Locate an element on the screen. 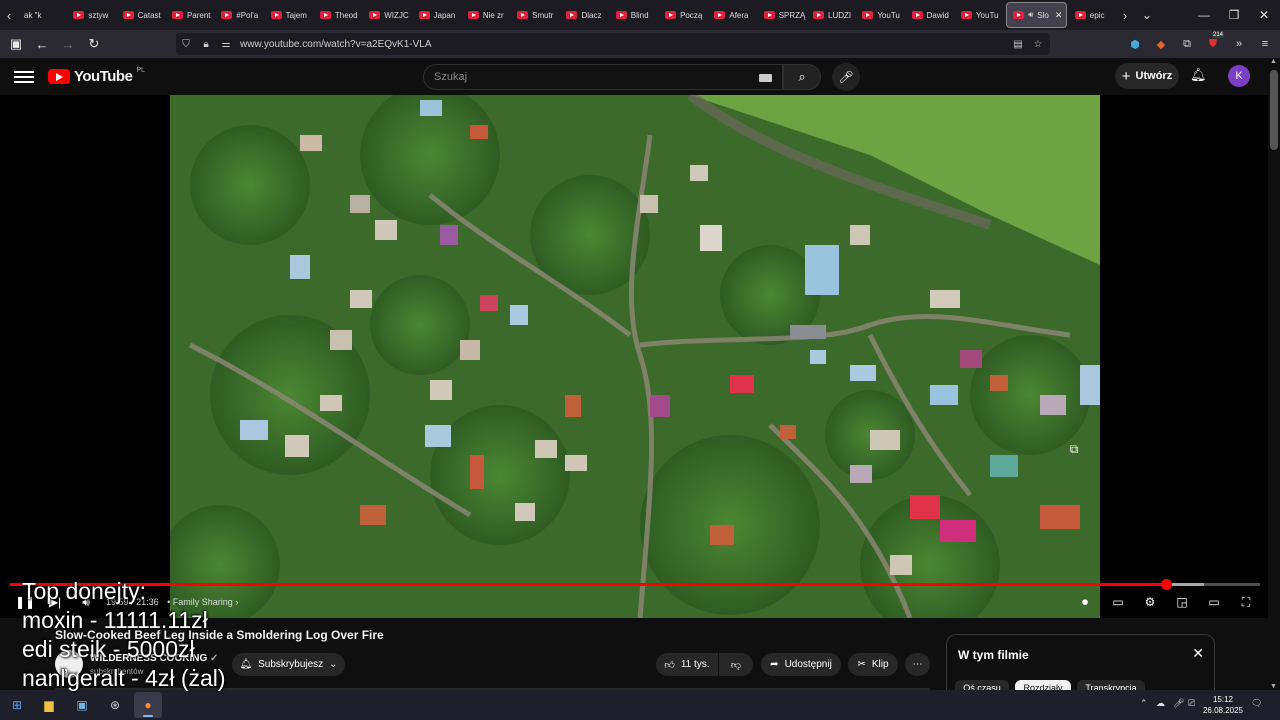 This screenshot has width=1280, height=720. minimize-icon: — is located at coordinates (1204, 15).